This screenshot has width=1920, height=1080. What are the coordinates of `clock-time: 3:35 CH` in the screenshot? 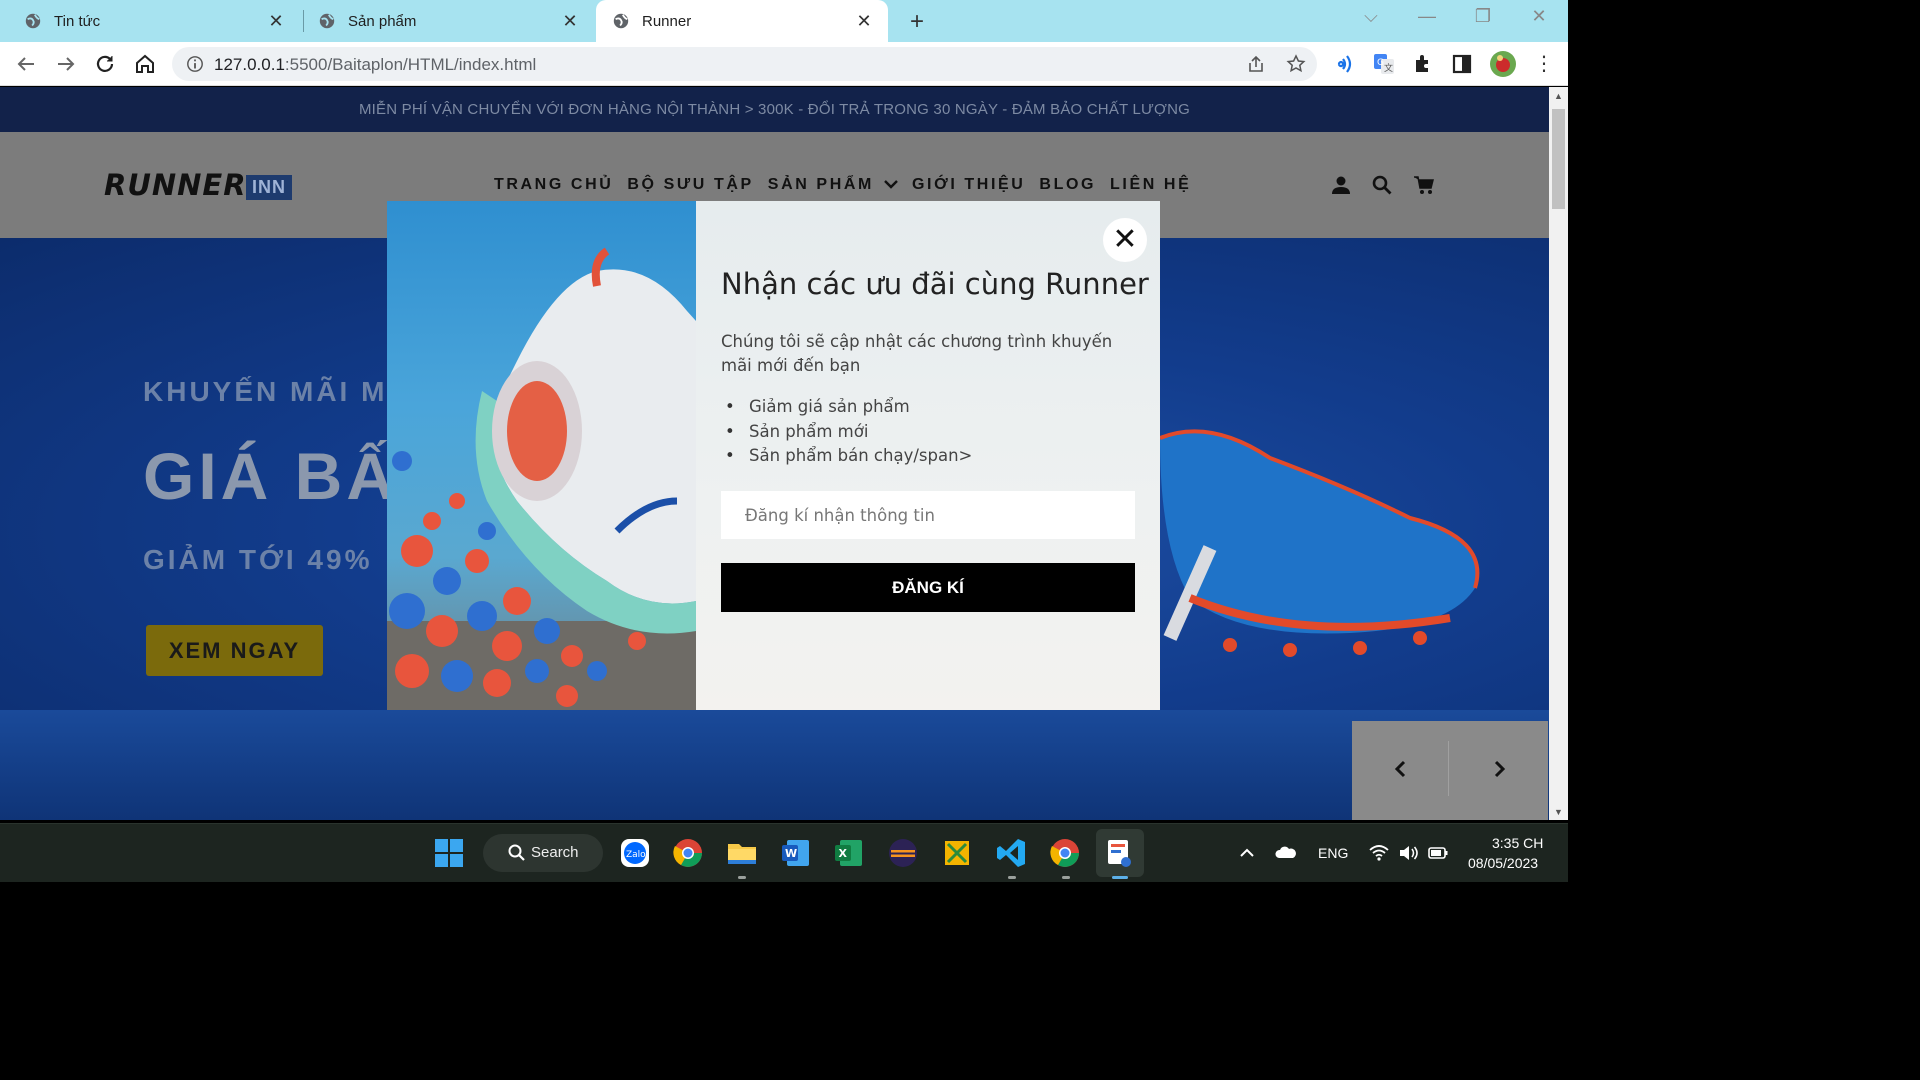 It's located at (1517, 843).